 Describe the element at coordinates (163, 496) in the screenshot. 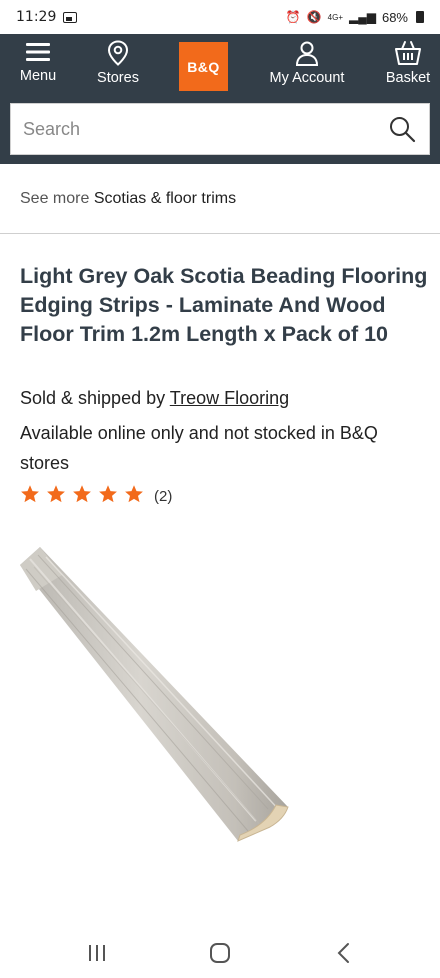

I see `review-count: (2)` at that location.